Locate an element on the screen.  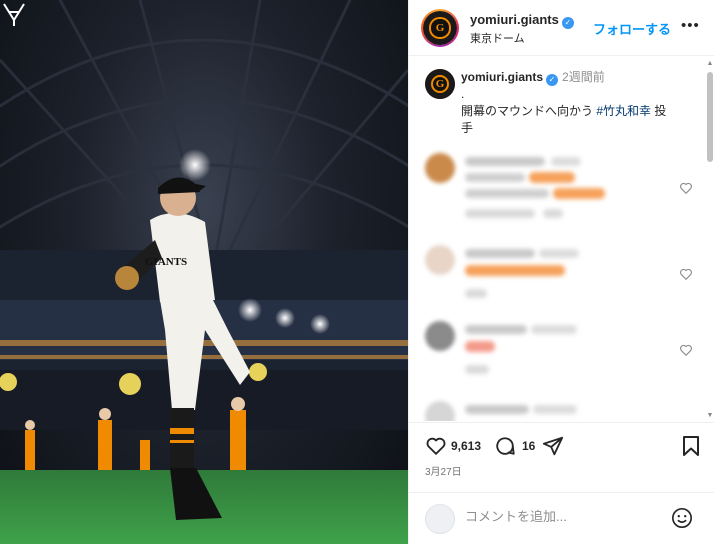
scroll-down-icon: ▼ is located at coordinates (710, 416).